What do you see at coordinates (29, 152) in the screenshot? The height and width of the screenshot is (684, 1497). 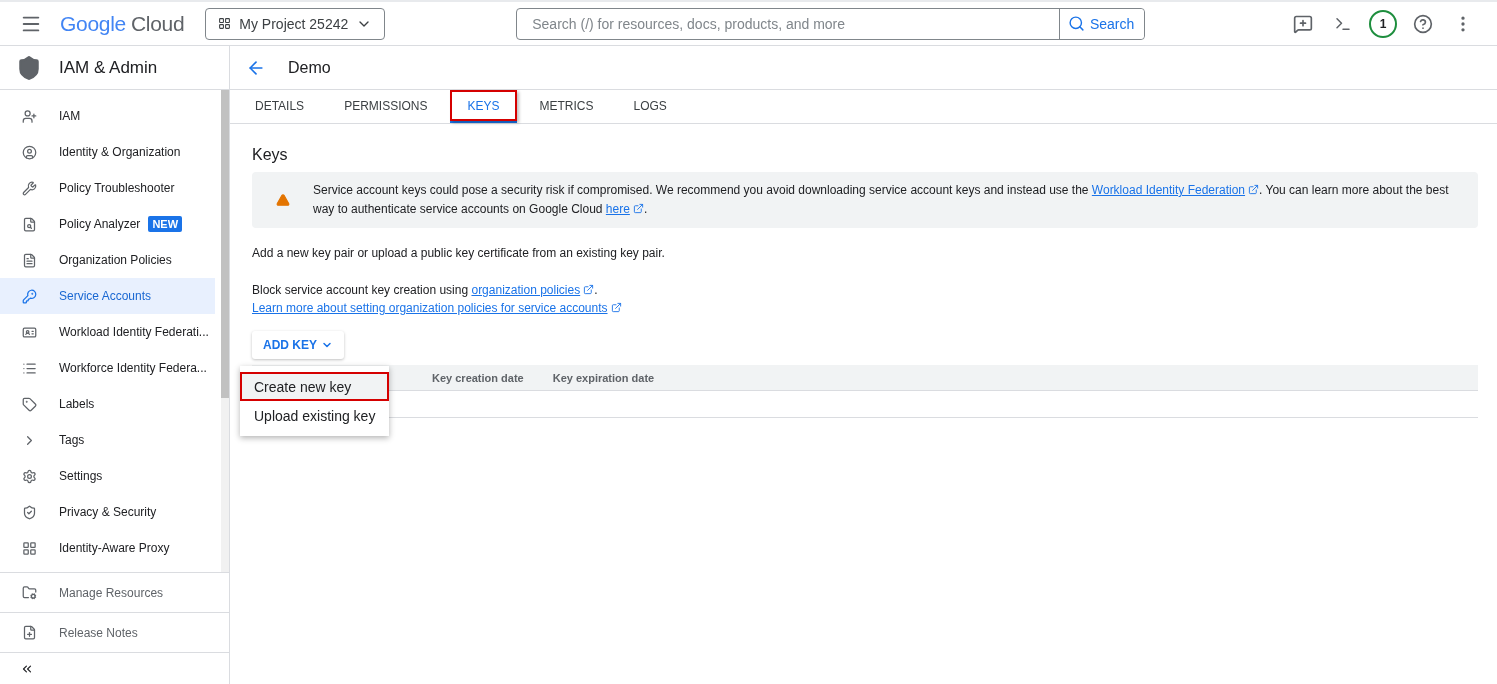 I see `account-circle-icon` at bounding box center [29, 152].